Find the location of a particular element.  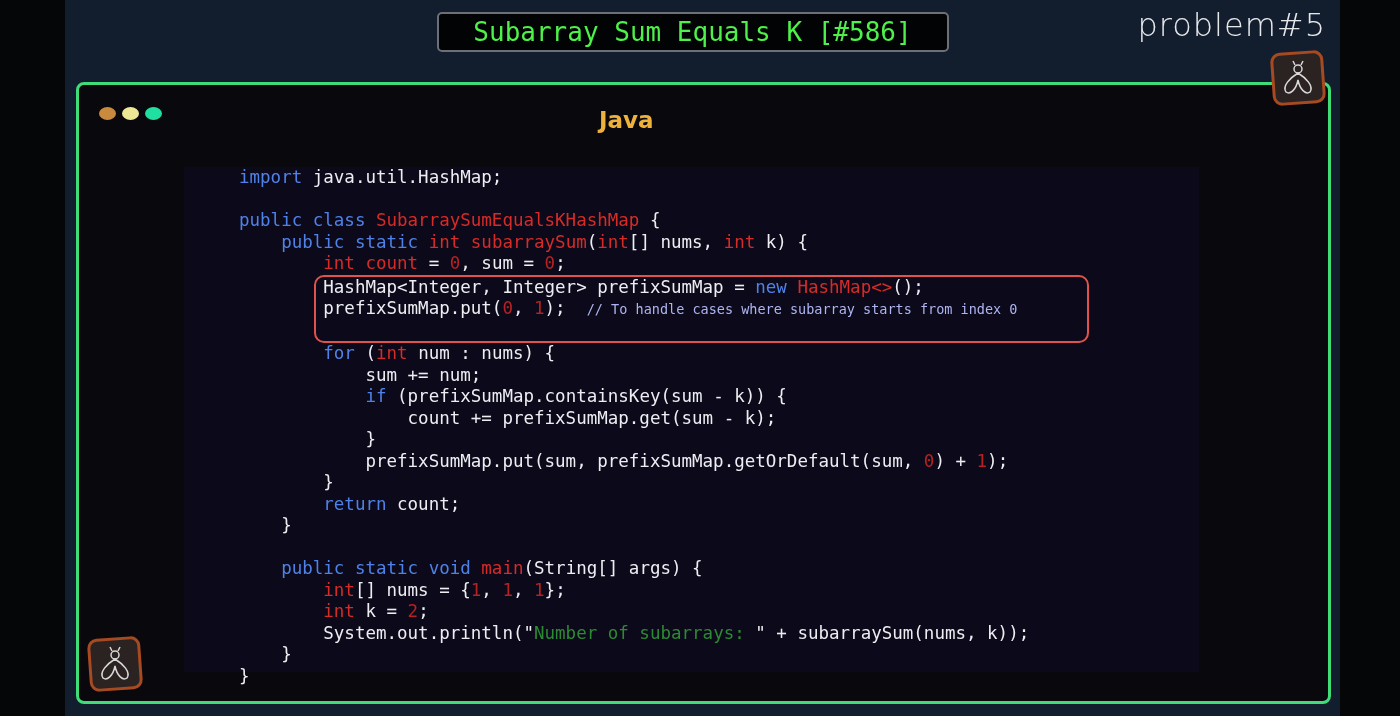

code-line: int k = 2; is located at coordinates (375, 612).